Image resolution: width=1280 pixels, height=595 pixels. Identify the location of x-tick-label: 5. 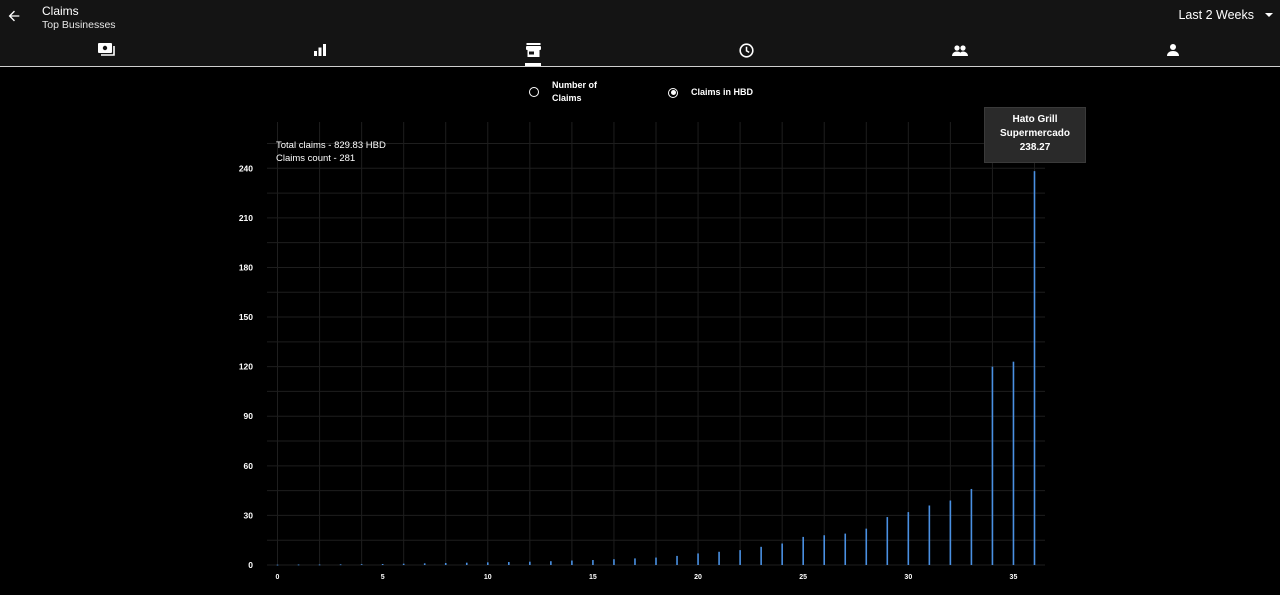
(383, 577).